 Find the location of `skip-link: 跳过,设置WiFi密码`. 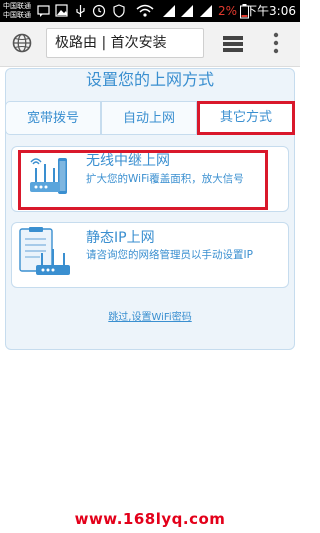

skip-link: 跳过,设置WiFi密码 is located at coordinates (150, 318).